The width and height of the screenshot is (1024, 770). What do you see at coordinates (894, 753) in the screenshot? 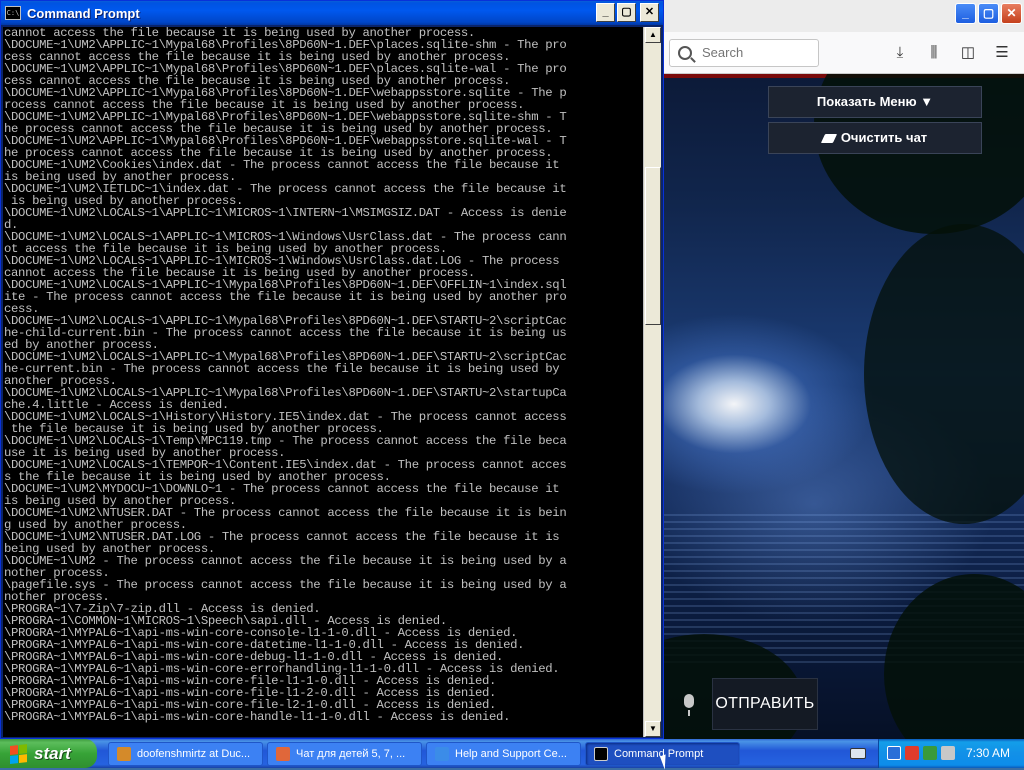
I see `network-icon` at bounding box center [894, 753].